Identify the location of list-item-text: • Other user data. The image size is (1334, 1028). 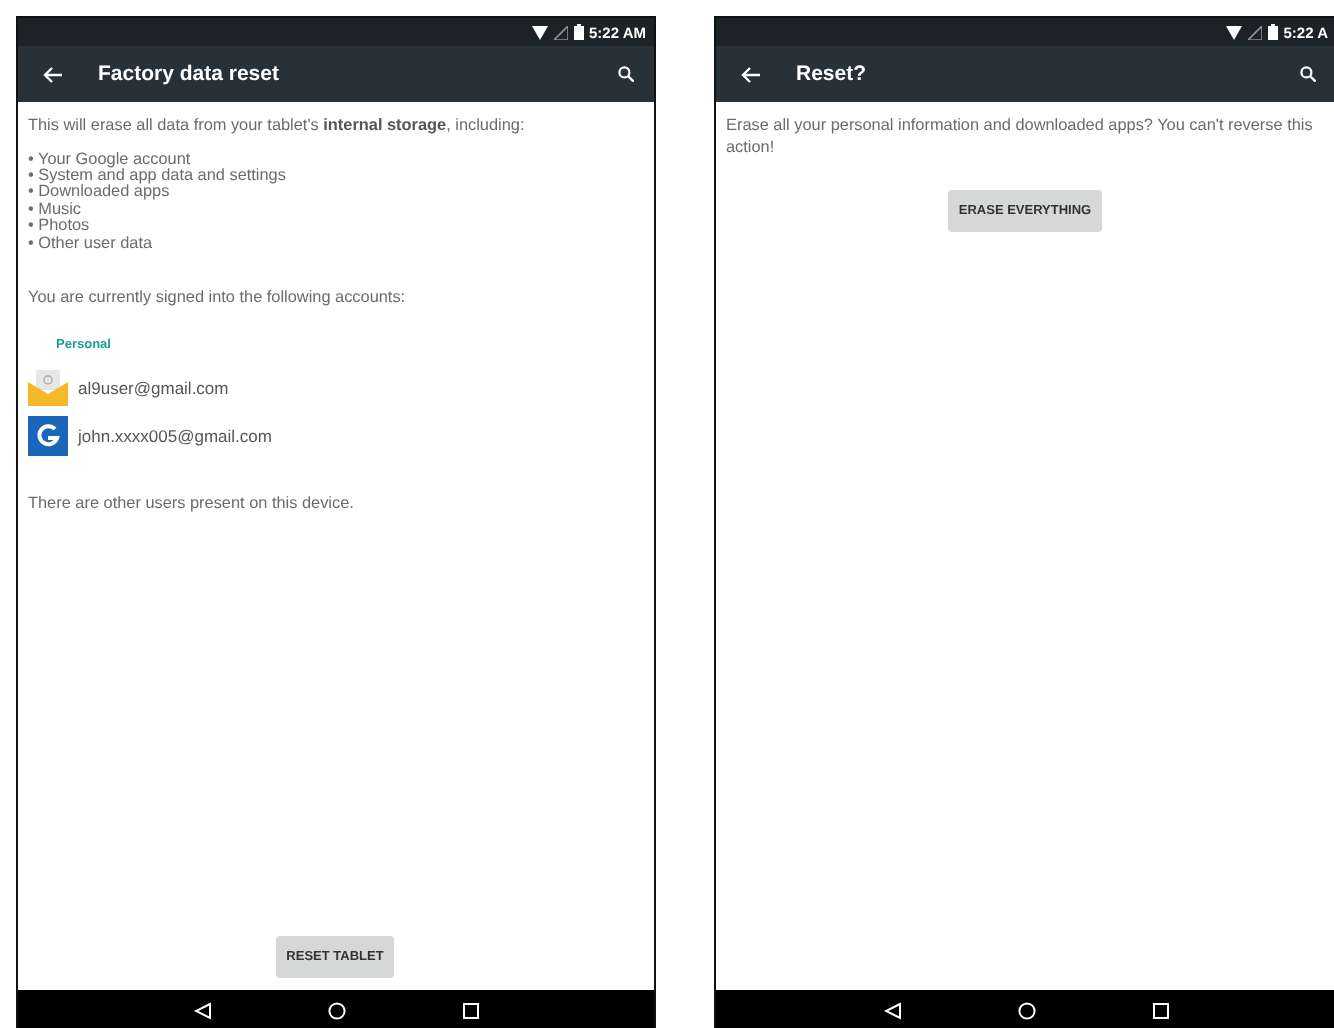
(91, 243).